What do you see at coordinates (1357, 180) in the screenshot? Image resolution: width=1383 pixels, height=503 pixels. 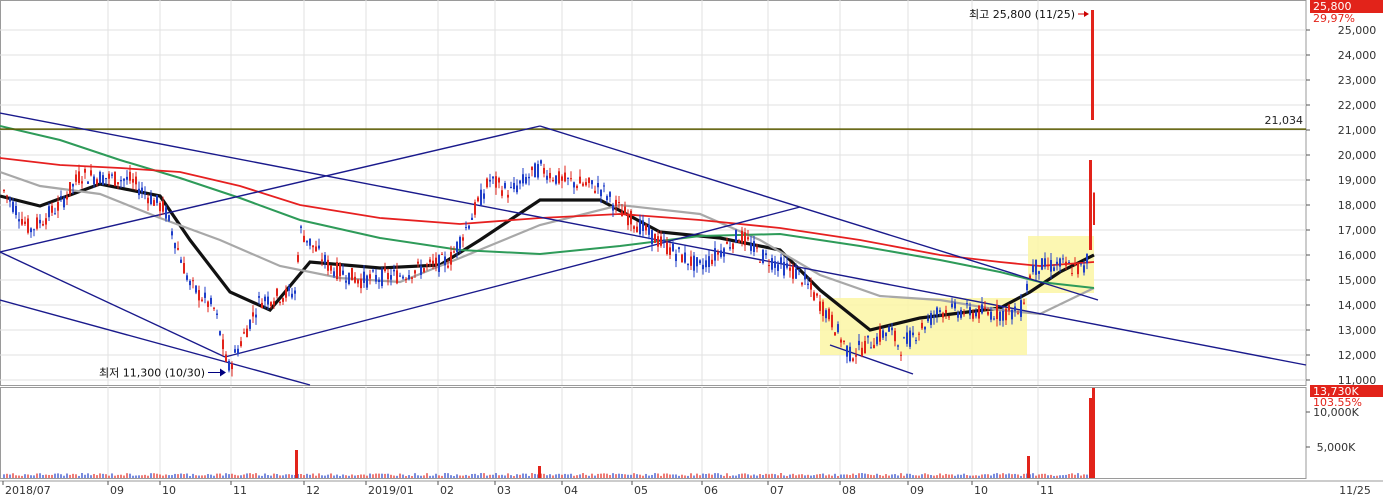 I see `price-tick-label: 19,000` at bounding box center [1357, 180].